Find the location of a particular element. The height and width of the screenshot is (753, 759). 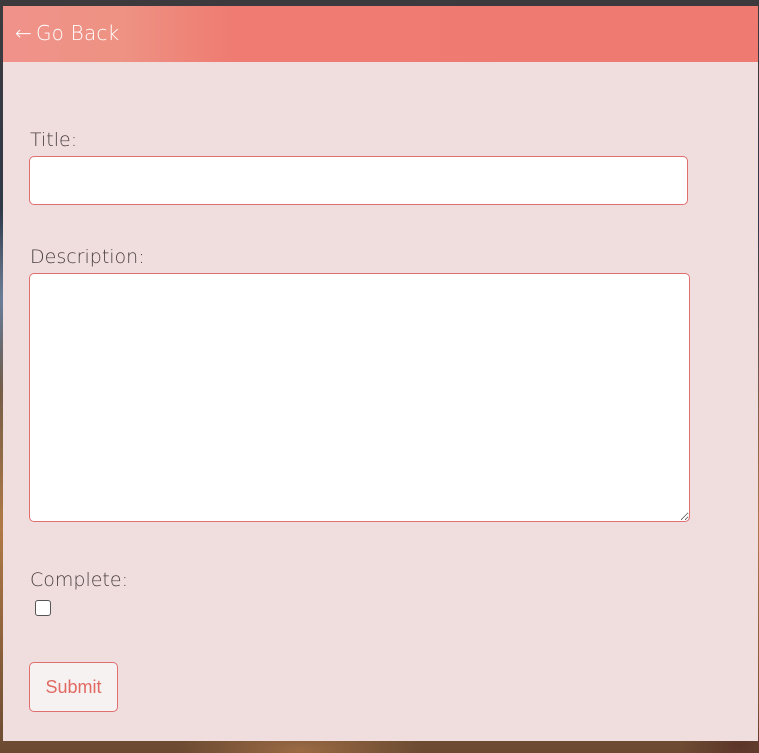

description-label: Description: is located at coordinates (87, 257).